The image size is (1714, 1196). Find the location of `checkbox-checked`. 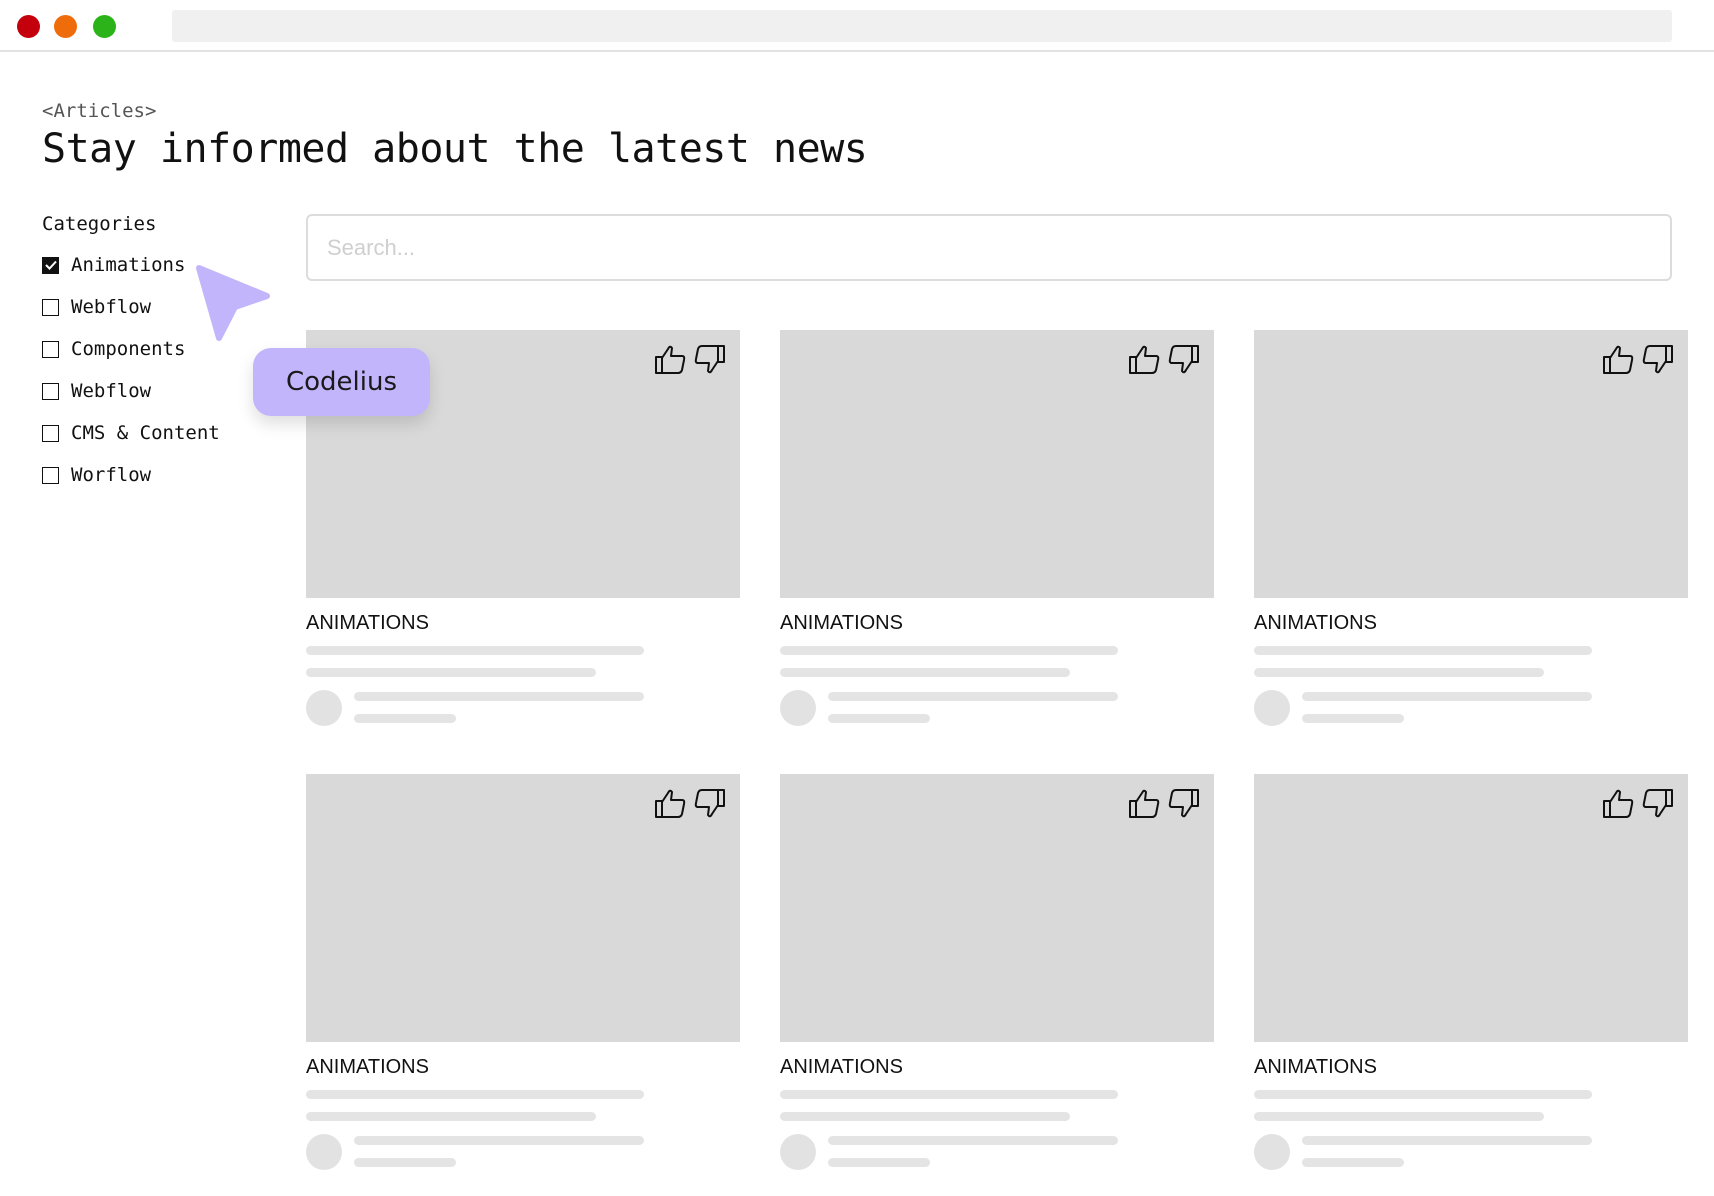

checkbox-checked is located at coordinates (50, 265).